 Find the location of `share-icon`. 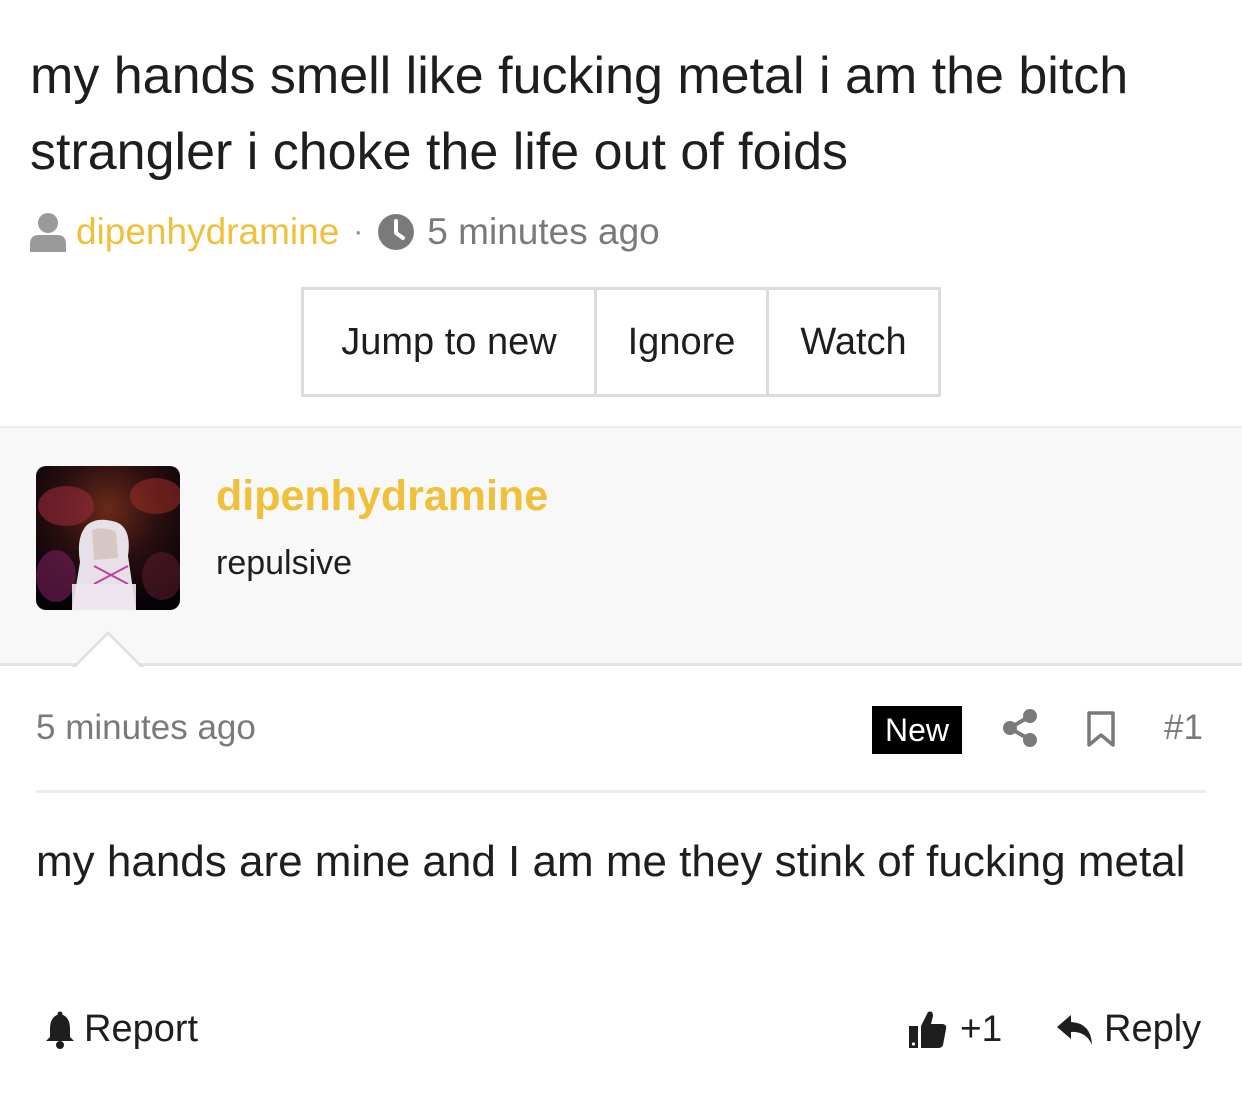

share-icon is located at coordinates (1020, 728).